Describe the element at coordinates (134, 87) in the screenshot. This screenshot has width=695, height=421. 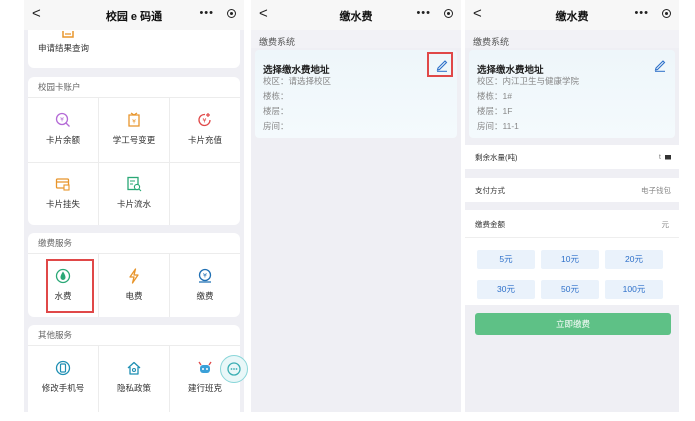
I see `section-title: 校园卡账户` at that location.